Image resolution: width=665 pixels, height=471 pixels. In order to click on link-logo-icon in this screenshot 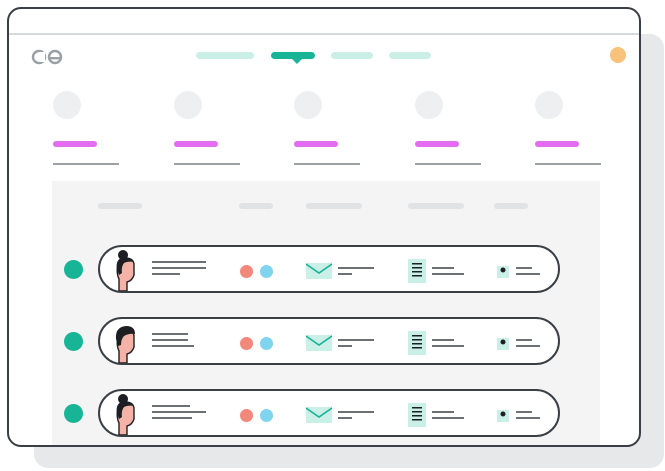, I will do `click(47, 57)`.